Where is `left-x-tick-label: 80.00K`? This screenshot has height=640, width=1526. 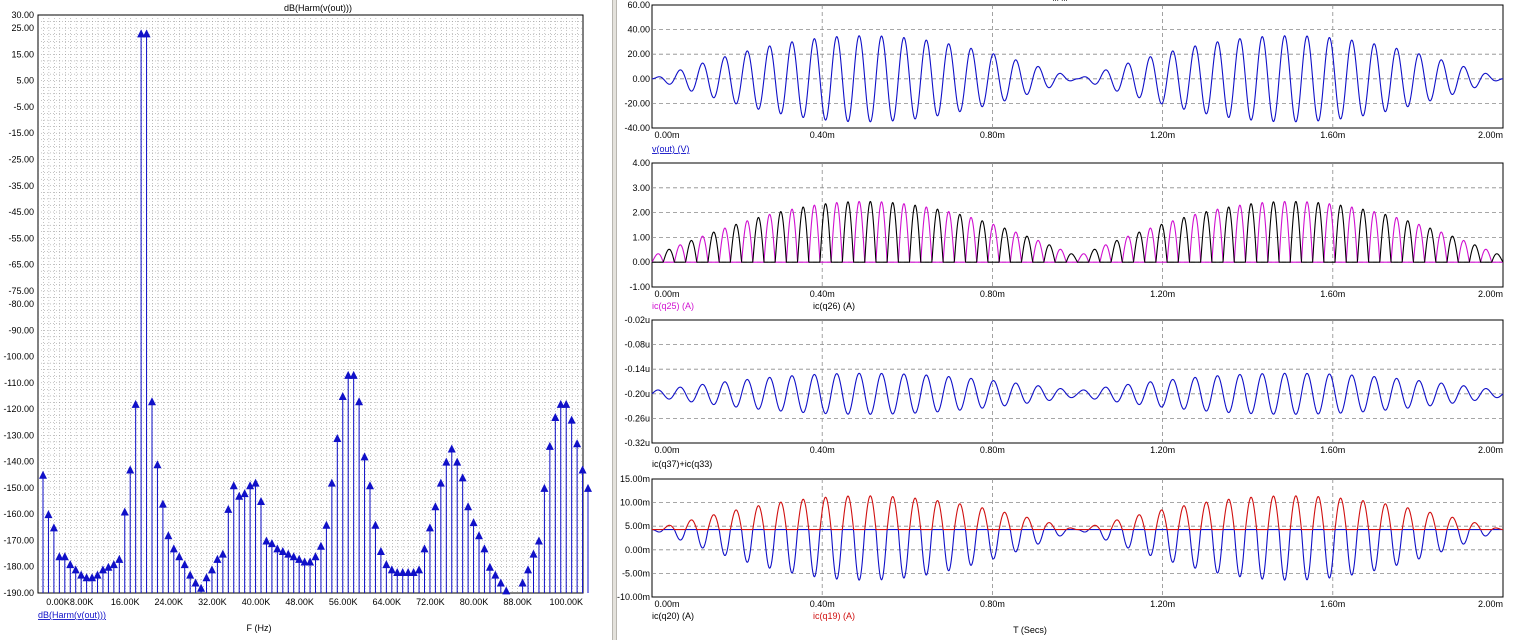
left-x-tick-label: 80.00K is located at coordinates (474, 602).